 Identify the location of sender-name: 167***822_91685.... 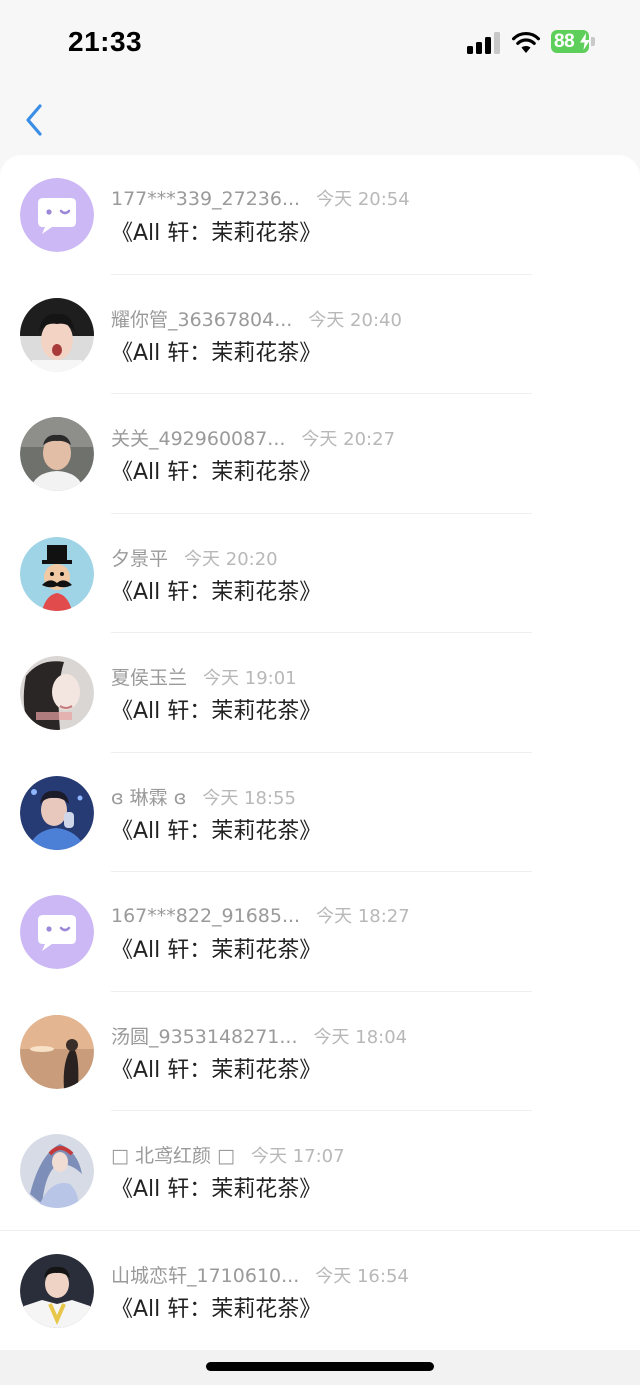
(206, 916).